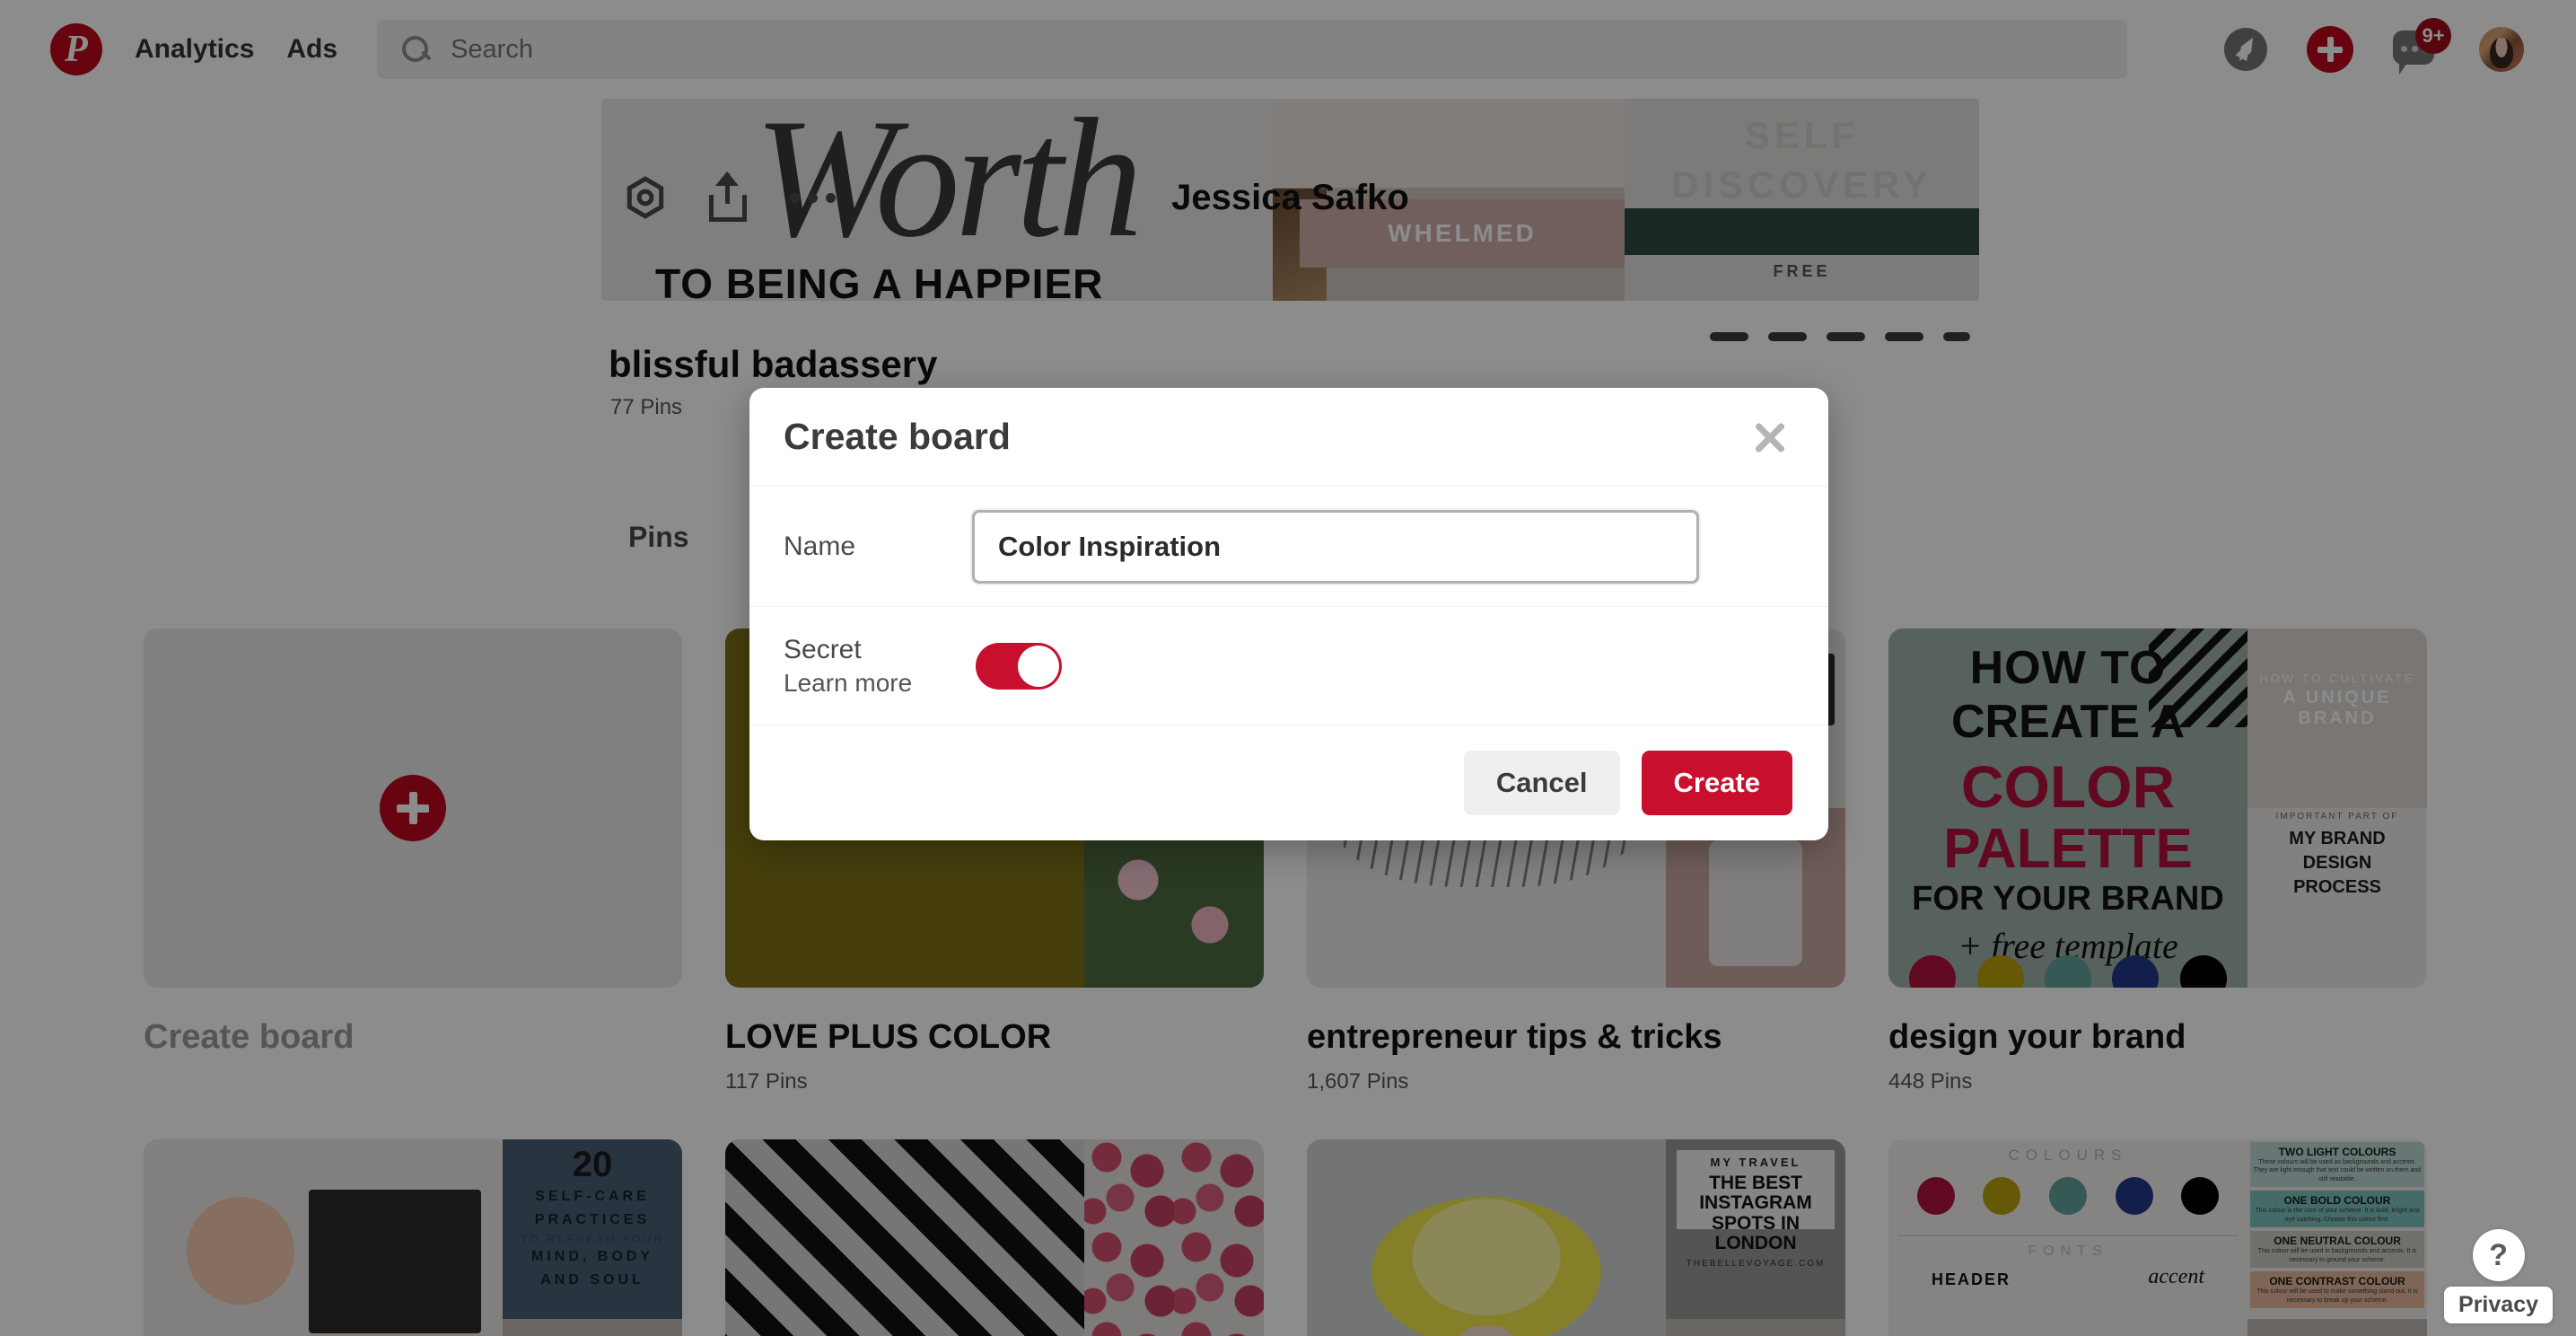  Describe the element at coordinates (878, 547) in the screenshot. I see `name-field-label-group: Name` at that location.